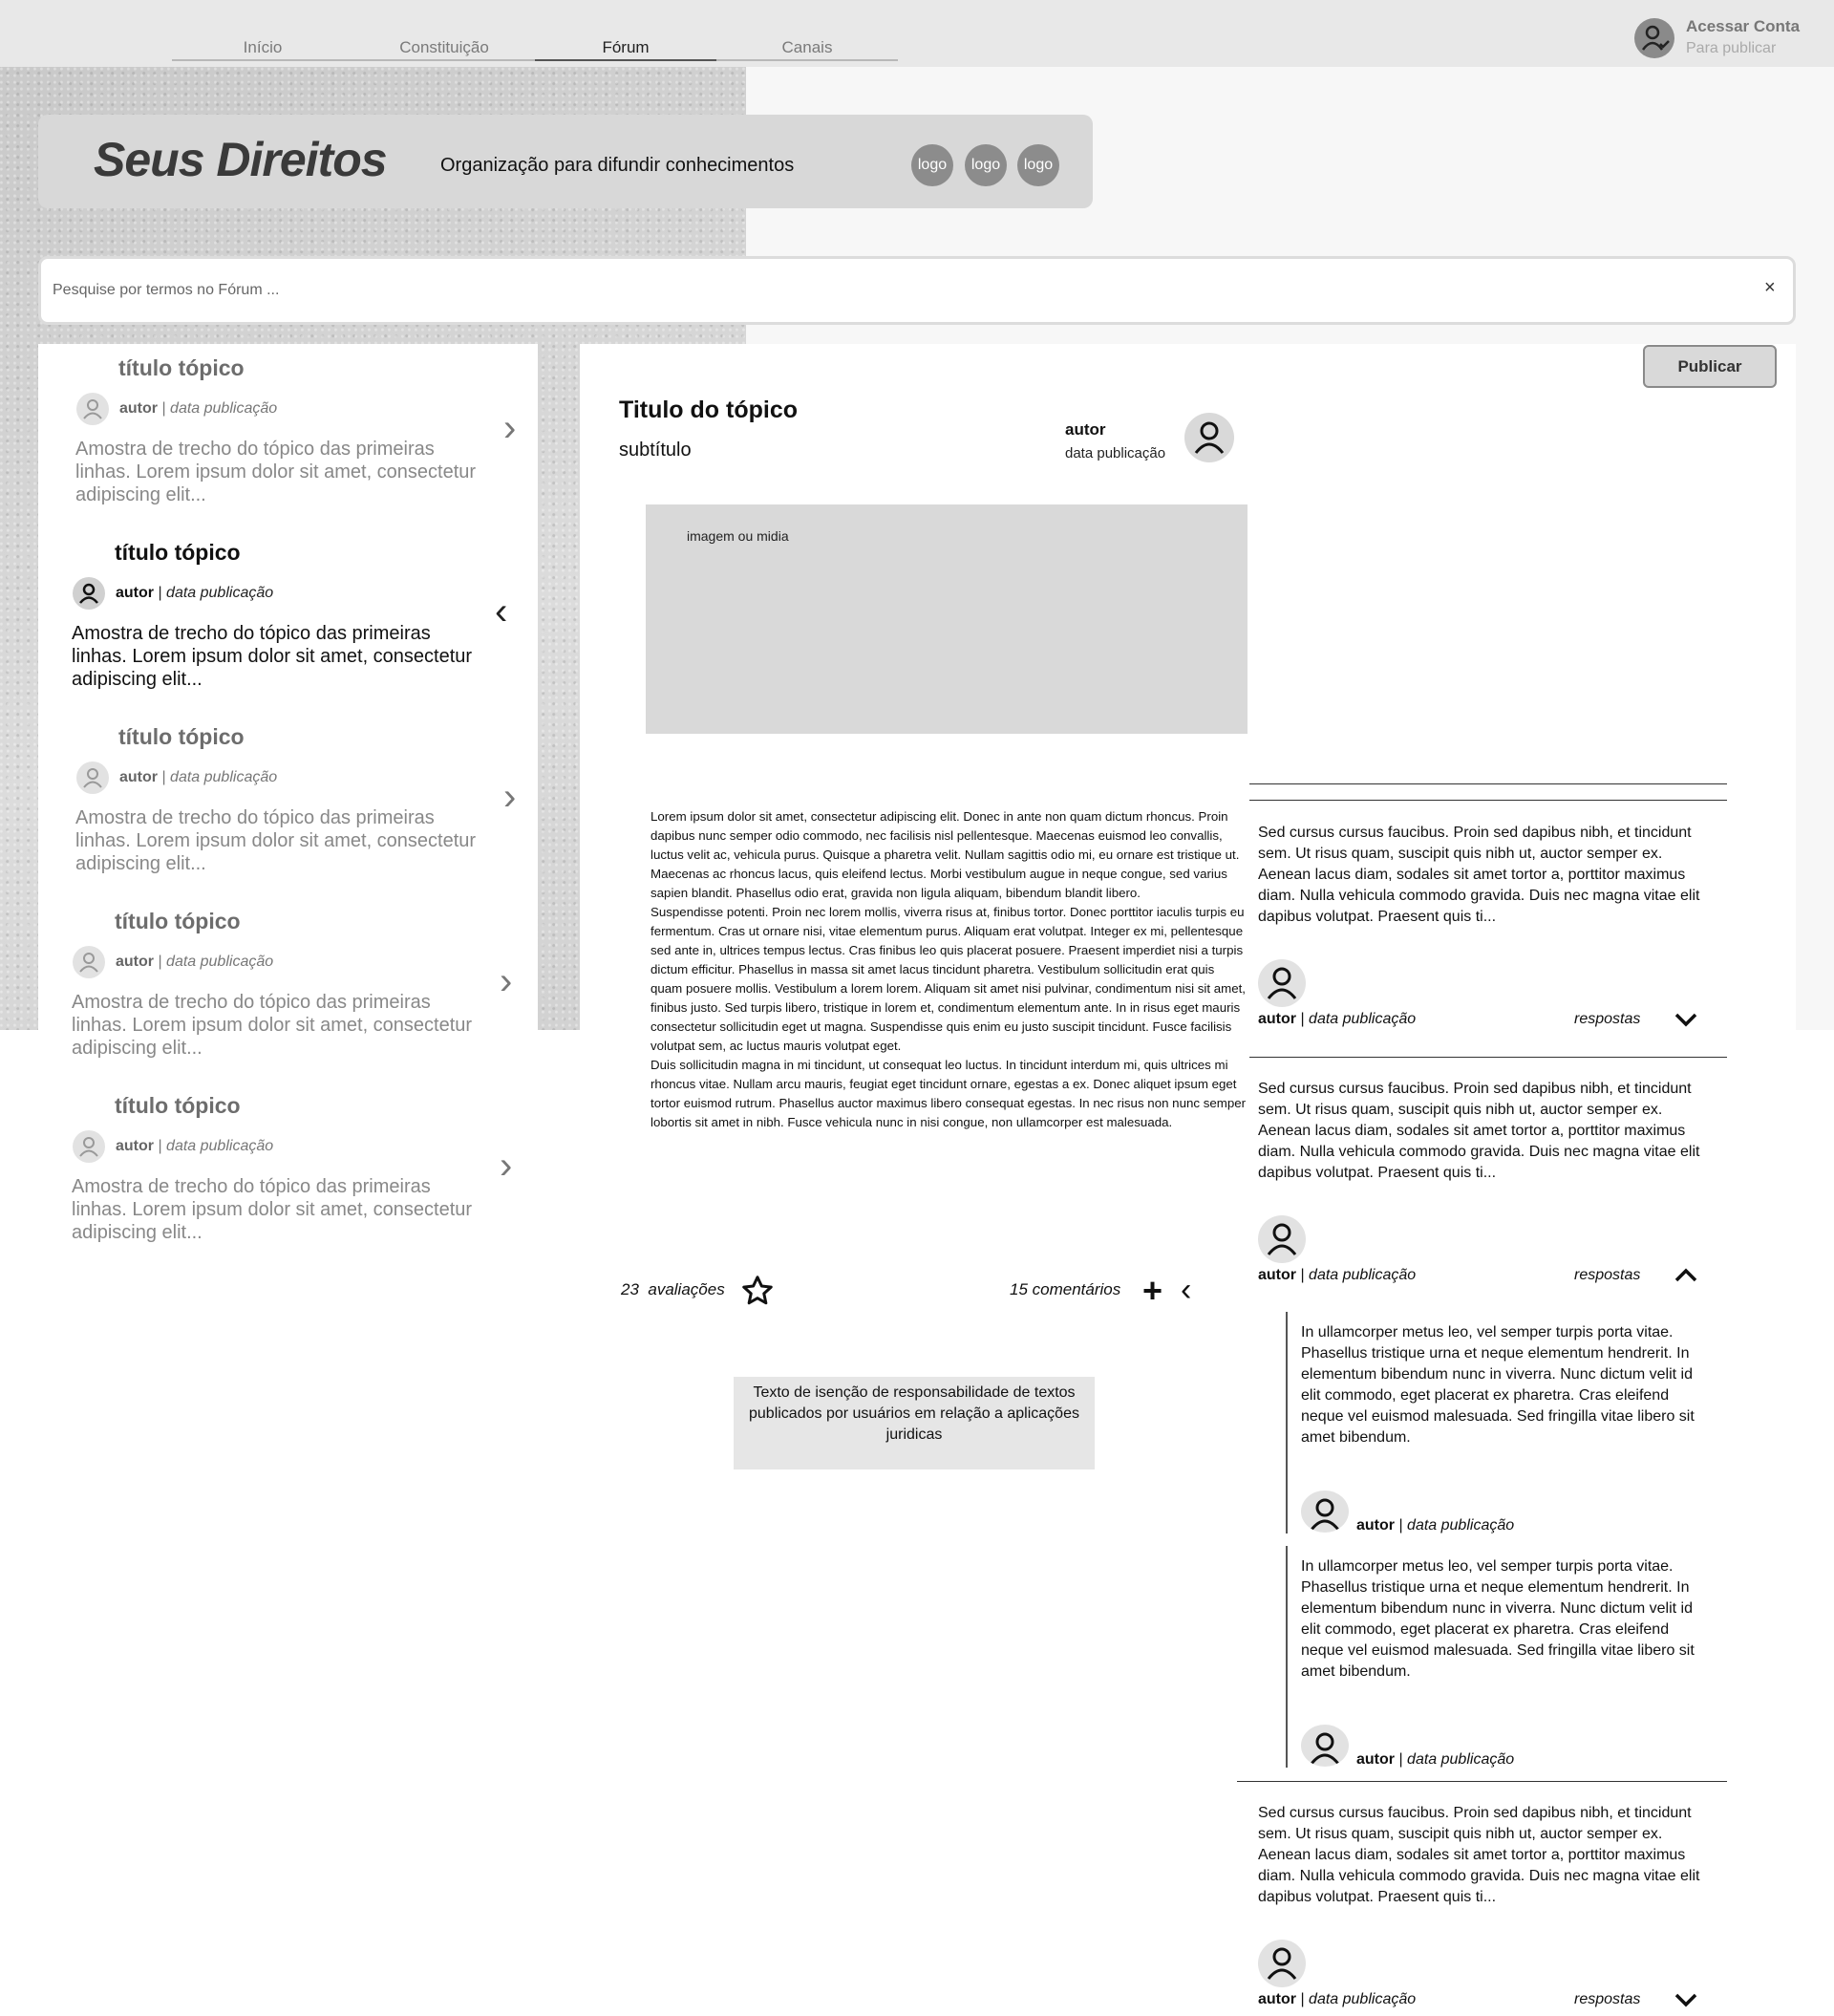 This screenshot has height=2016, width=1834. I want to click on brand-tagline: Organização para difundir conhecimentos, so click(617, 165).